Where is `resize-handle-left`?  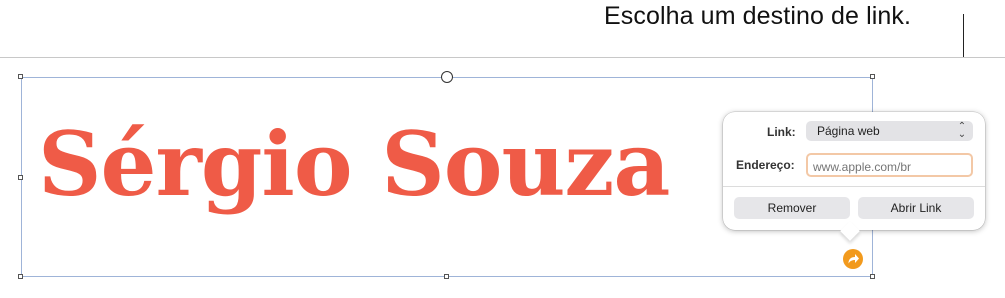 resize-handle-left is located at coordinates (20, 177).